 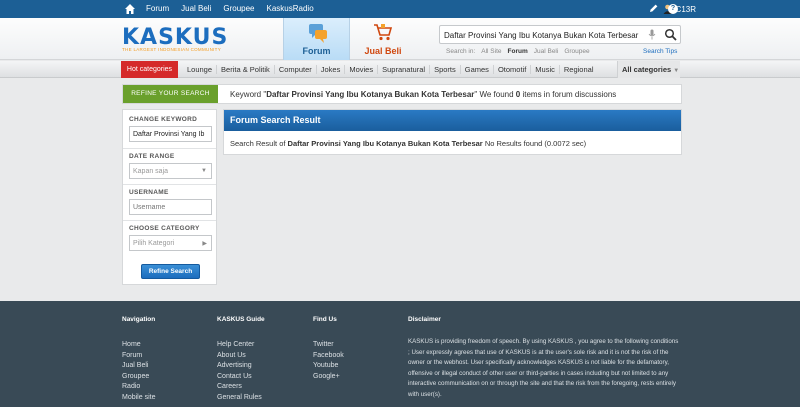 What do you see at coordinates (316, 51) in the screenshot?
I see `tab-forum-label: Forum` at bounding box center [316, 51].